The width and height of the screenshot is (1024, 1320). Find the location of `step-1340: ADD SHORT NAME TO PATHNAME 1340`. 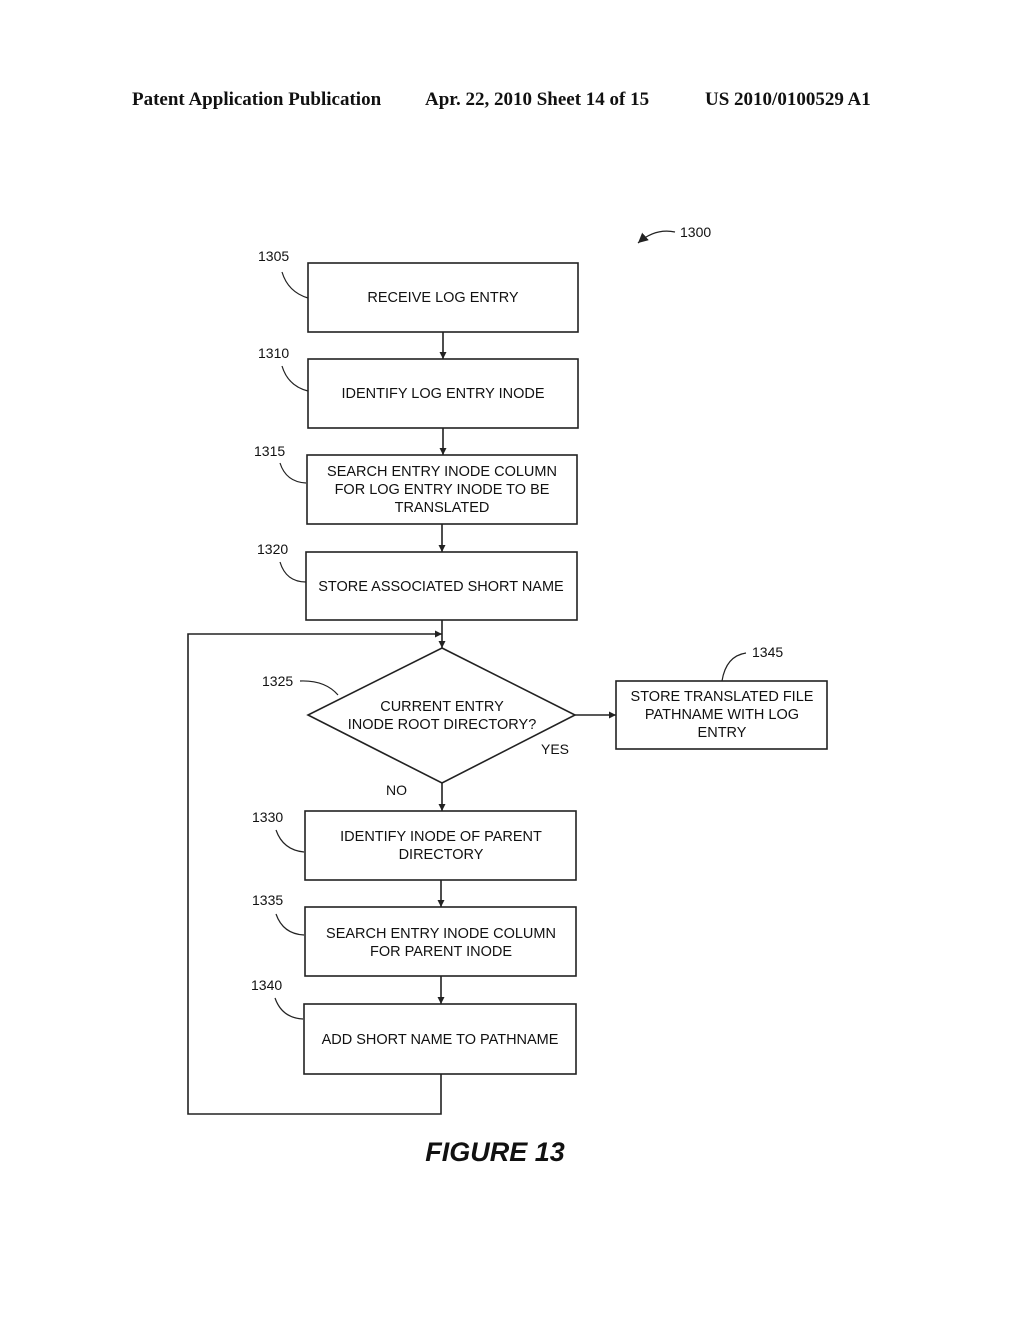

step-1340: ADD SHORT NAME TO PATHNAME 1340 is located at coordinates (414, 1026).